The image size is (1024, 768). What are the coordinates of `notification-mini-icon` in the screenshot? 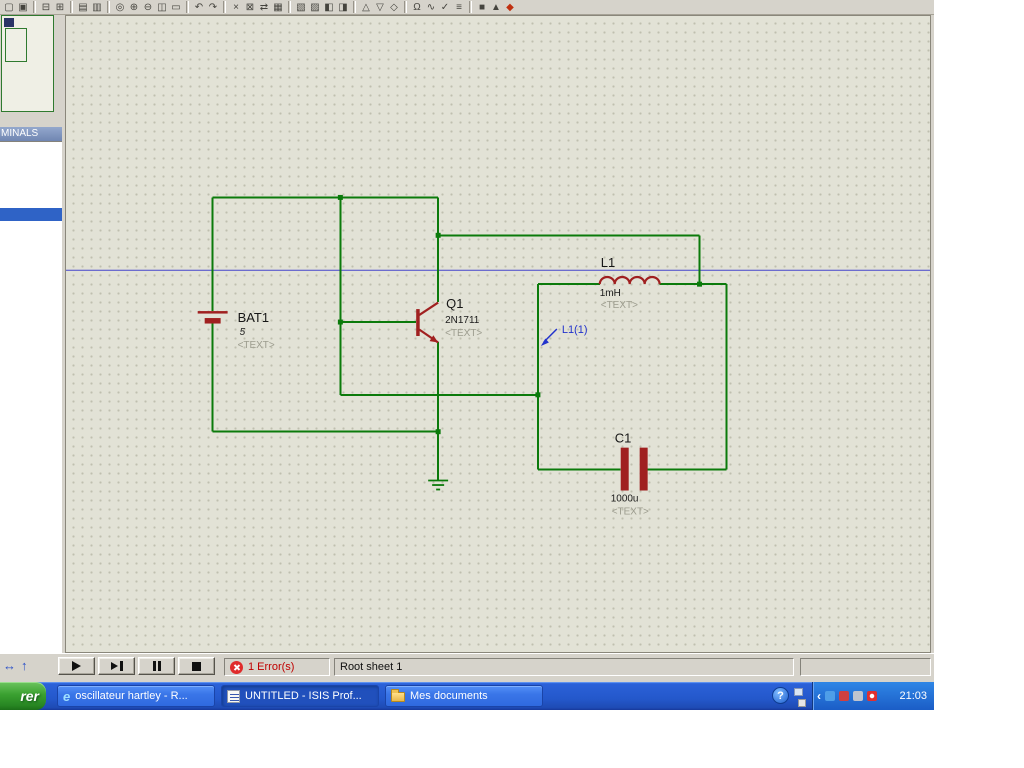 It's located at (802, 703).